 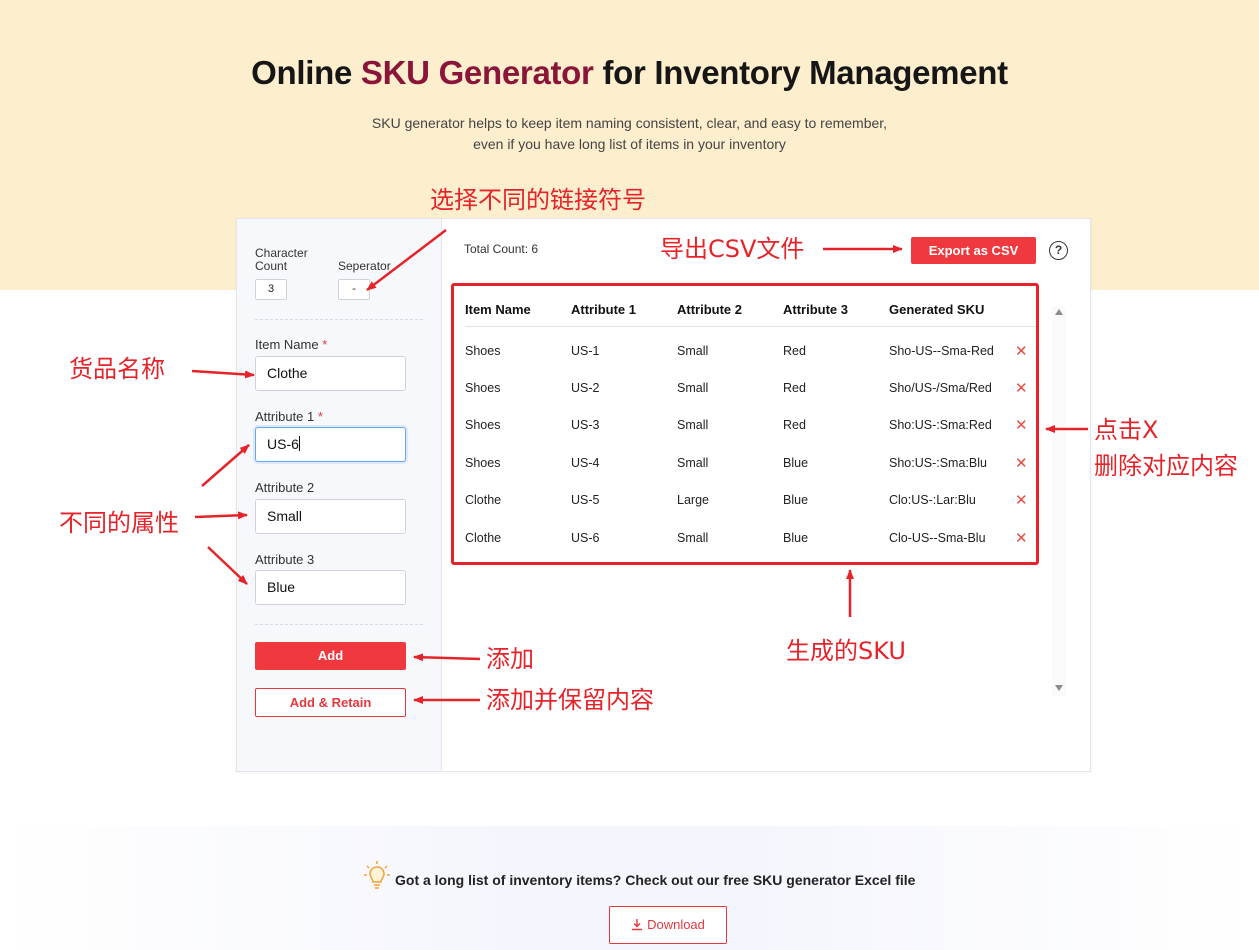 I want to click on char-count-label: Character Count, so click(x=281, y=259).